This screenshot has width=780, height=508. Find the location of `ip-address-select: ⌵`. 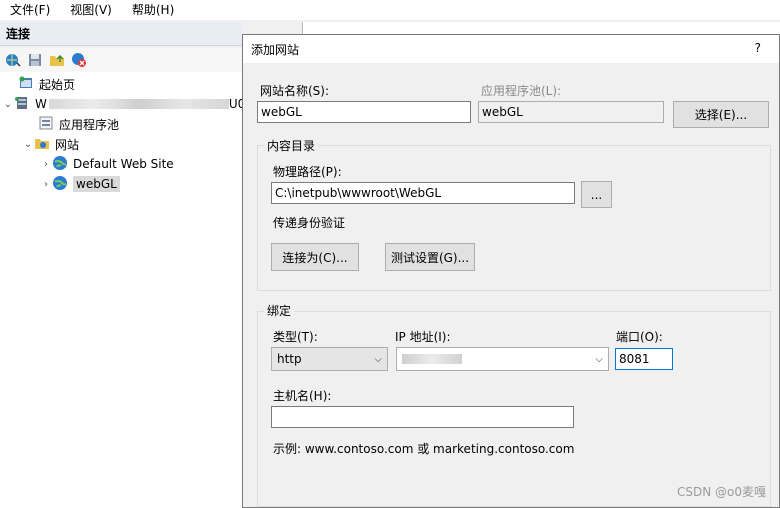

ip-address-select: ⌵ is located at coordinates (502, 359).